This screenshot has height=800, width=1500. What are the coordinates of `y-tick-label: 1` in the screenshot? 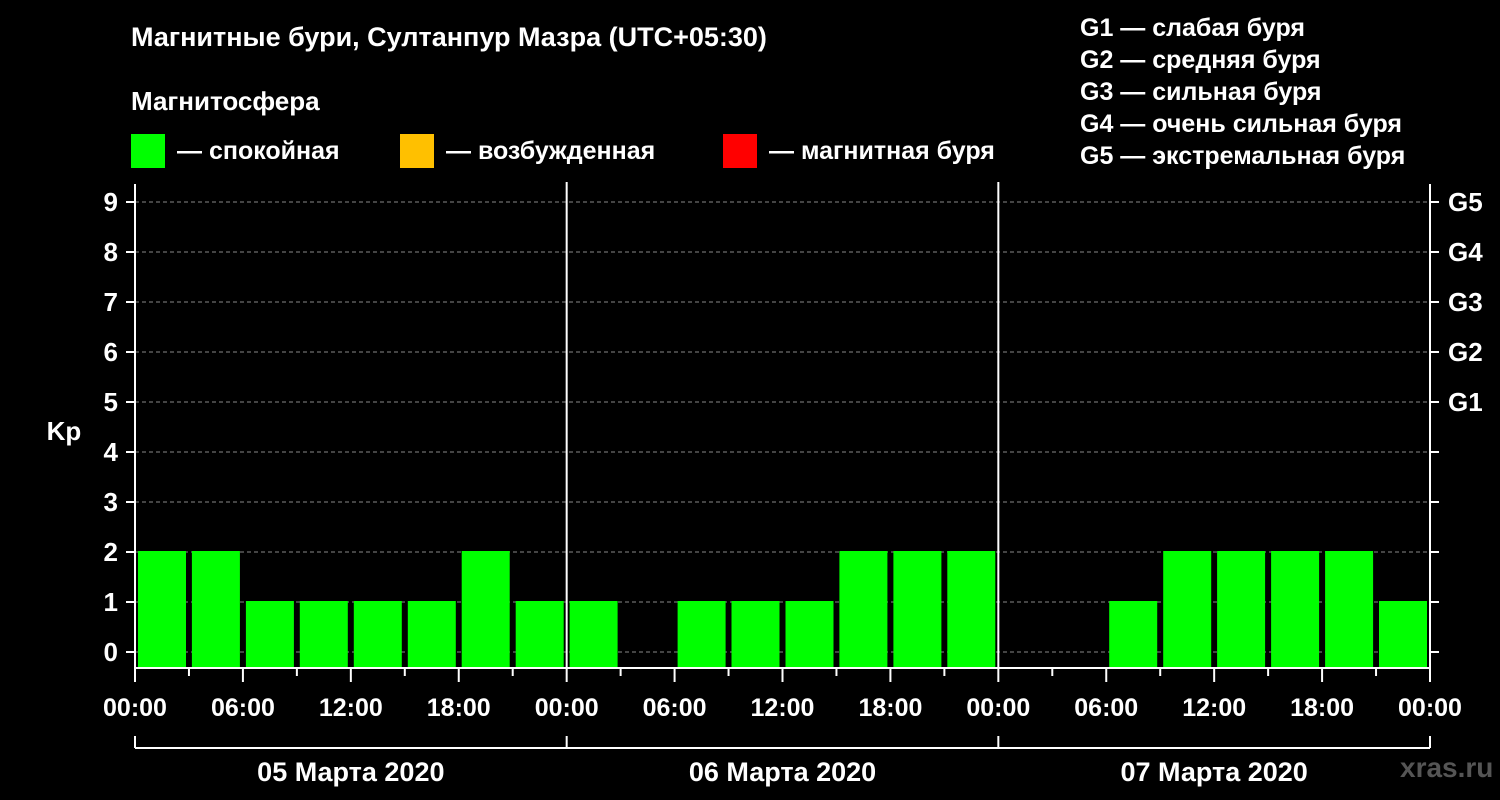 It's located at (111, 602).